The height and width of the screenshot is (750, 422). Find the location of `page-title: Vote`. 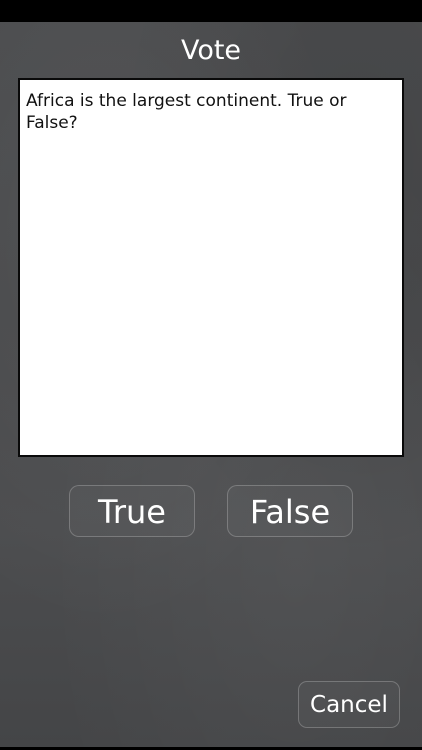

page-title: Vote is located at coordinates (211, 50).